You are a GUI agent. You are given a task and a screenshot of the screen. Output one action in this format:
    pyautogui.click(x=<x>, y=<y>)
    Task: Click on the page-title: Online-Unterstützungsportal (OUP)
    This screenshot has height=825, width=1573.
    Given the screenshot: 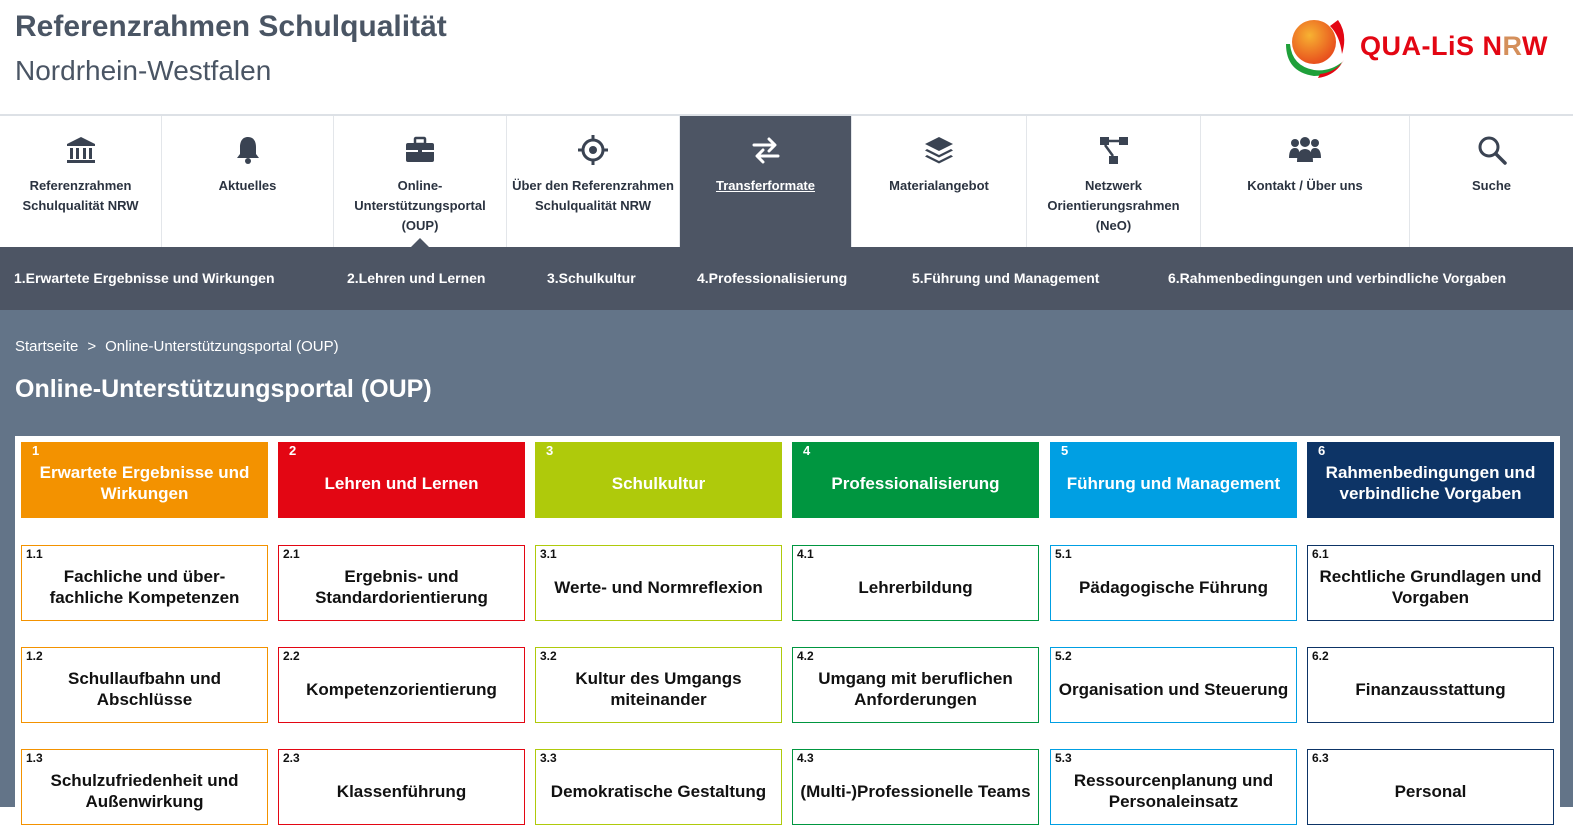 What is the action you would take?
    pyautogui.click(x=223, y=389)
    